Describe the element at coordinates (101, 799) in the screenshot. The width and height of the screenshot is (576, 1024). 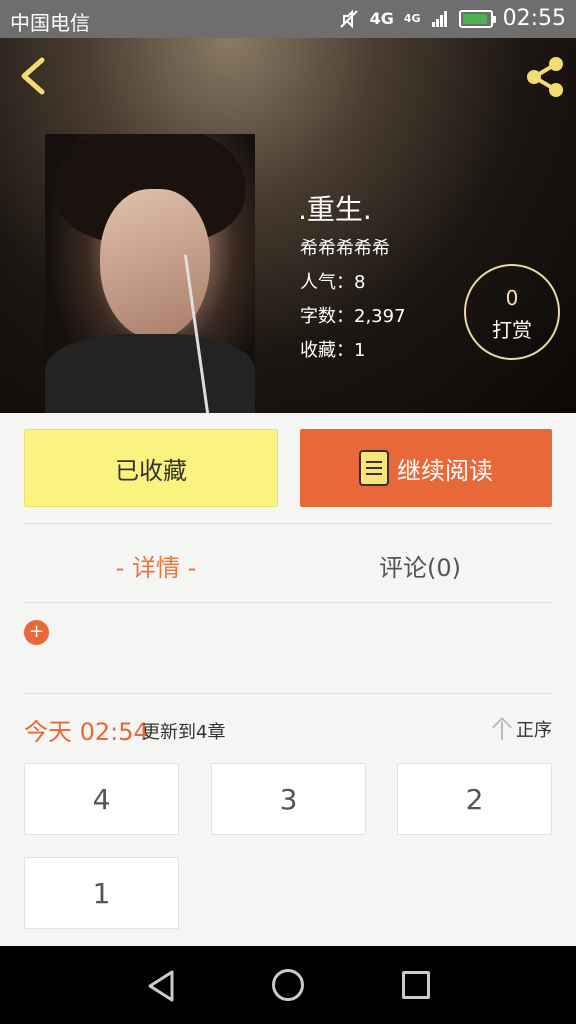
I see `chapter-button: 4` at that location.